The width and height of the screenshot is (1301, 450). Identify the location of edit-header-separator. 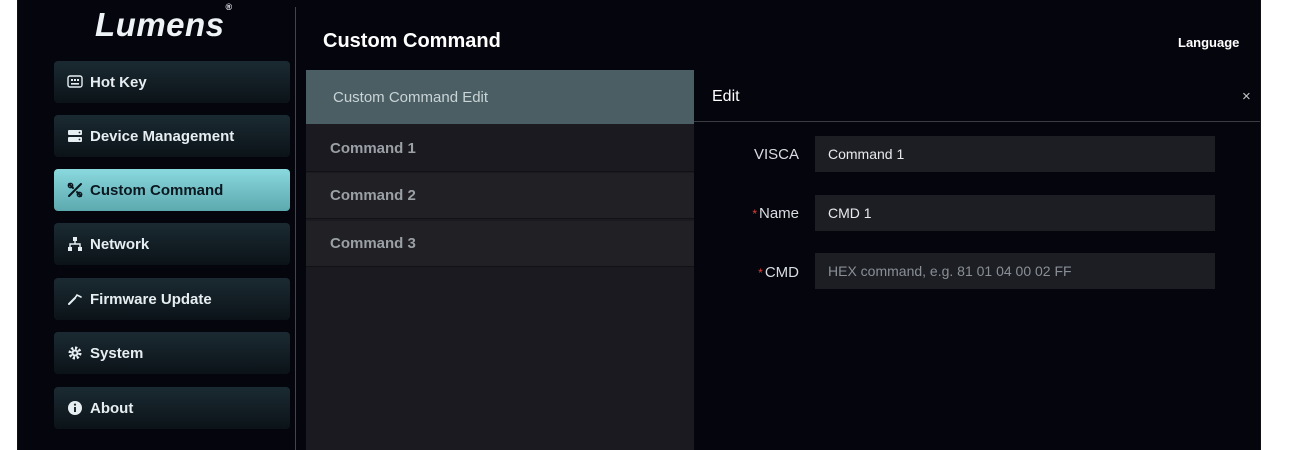
(977, 121).